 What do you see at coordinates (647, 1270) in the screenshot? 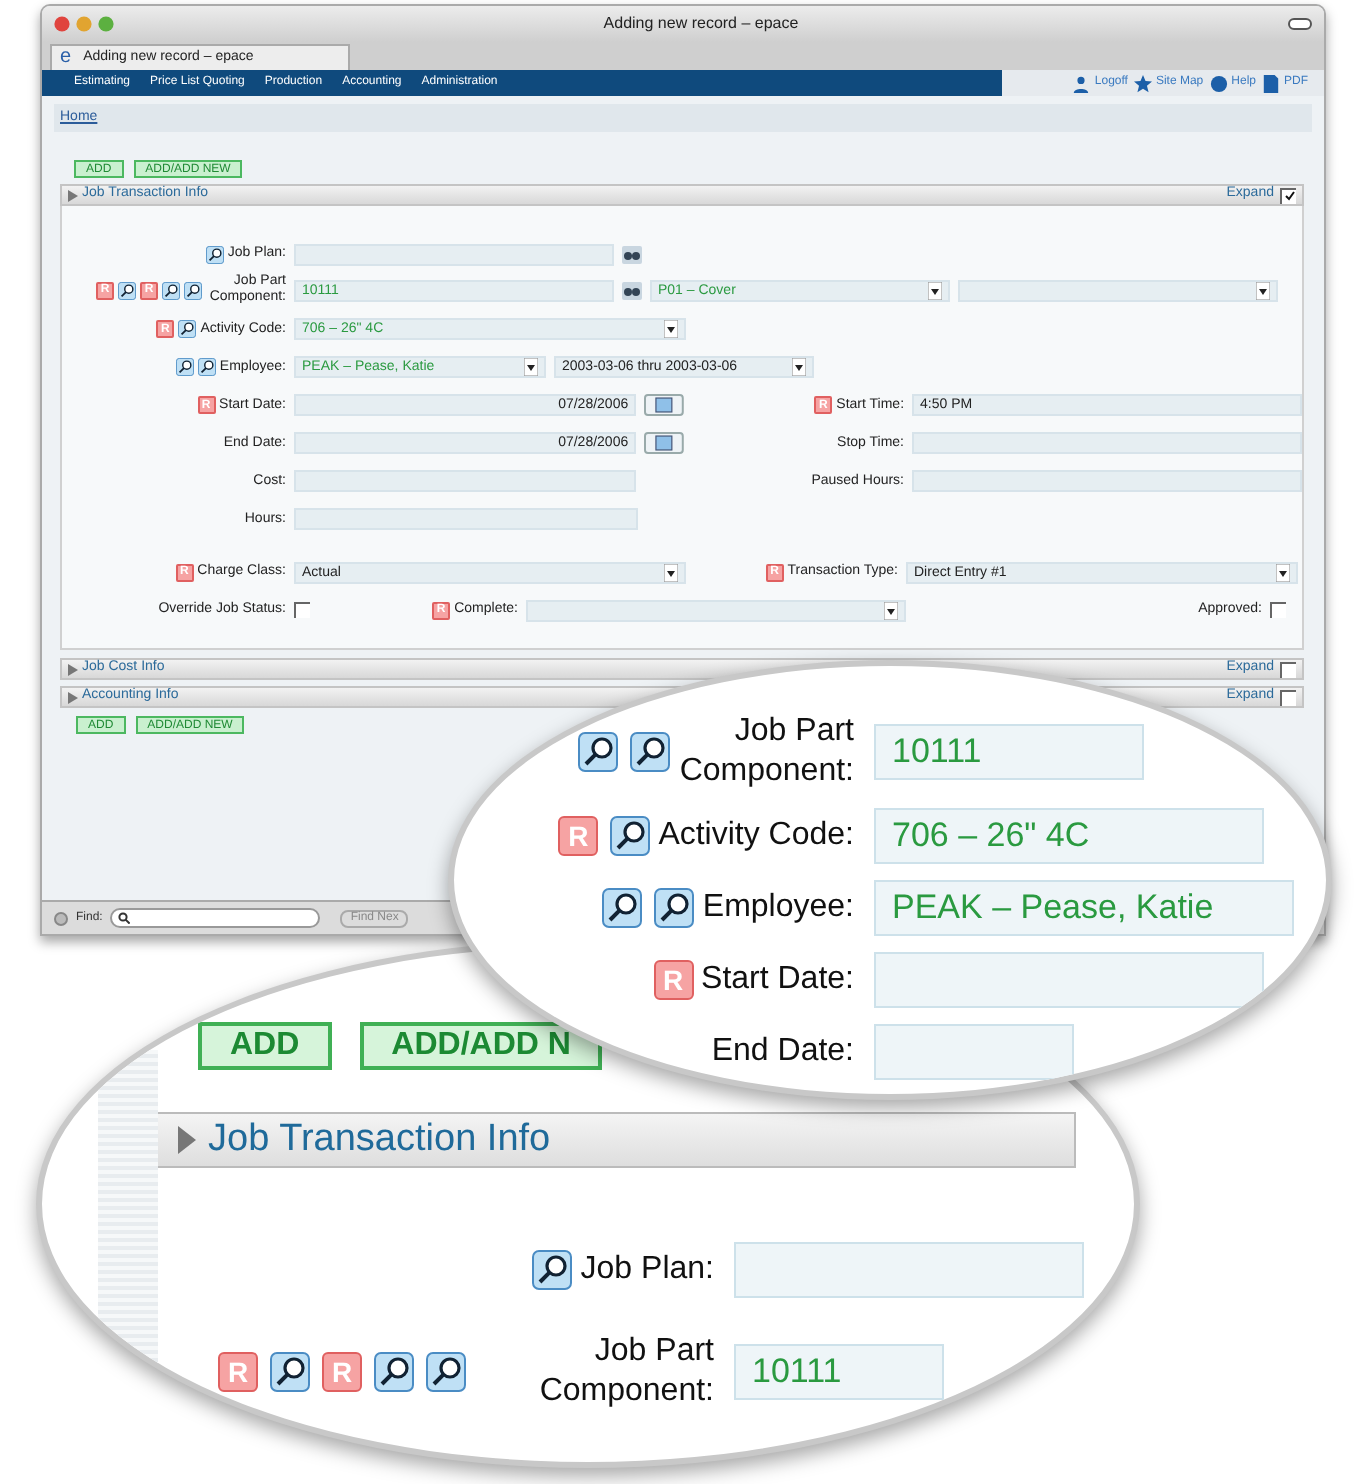
I see `field-label: Job Plan:` at bounding box center [647, 1270].